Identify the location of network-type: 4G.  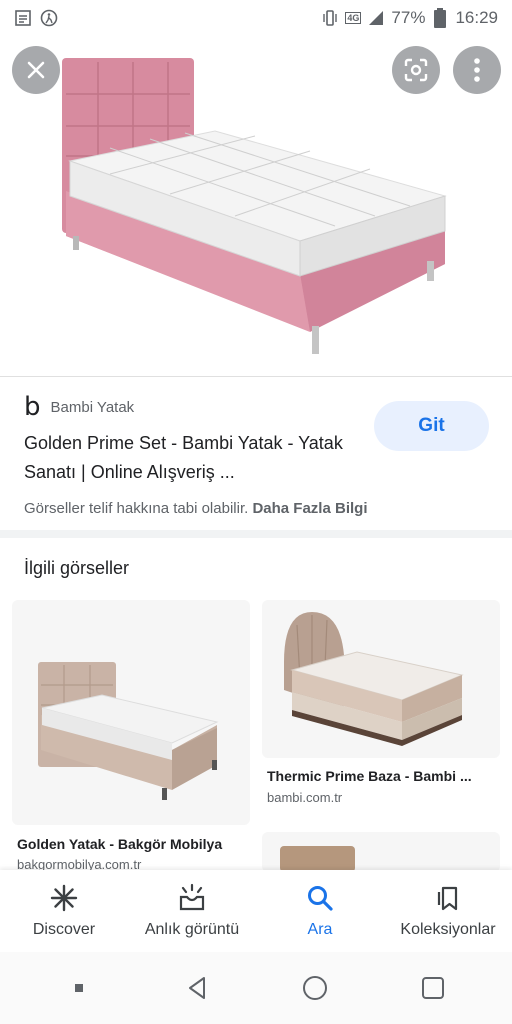
(353, 18).